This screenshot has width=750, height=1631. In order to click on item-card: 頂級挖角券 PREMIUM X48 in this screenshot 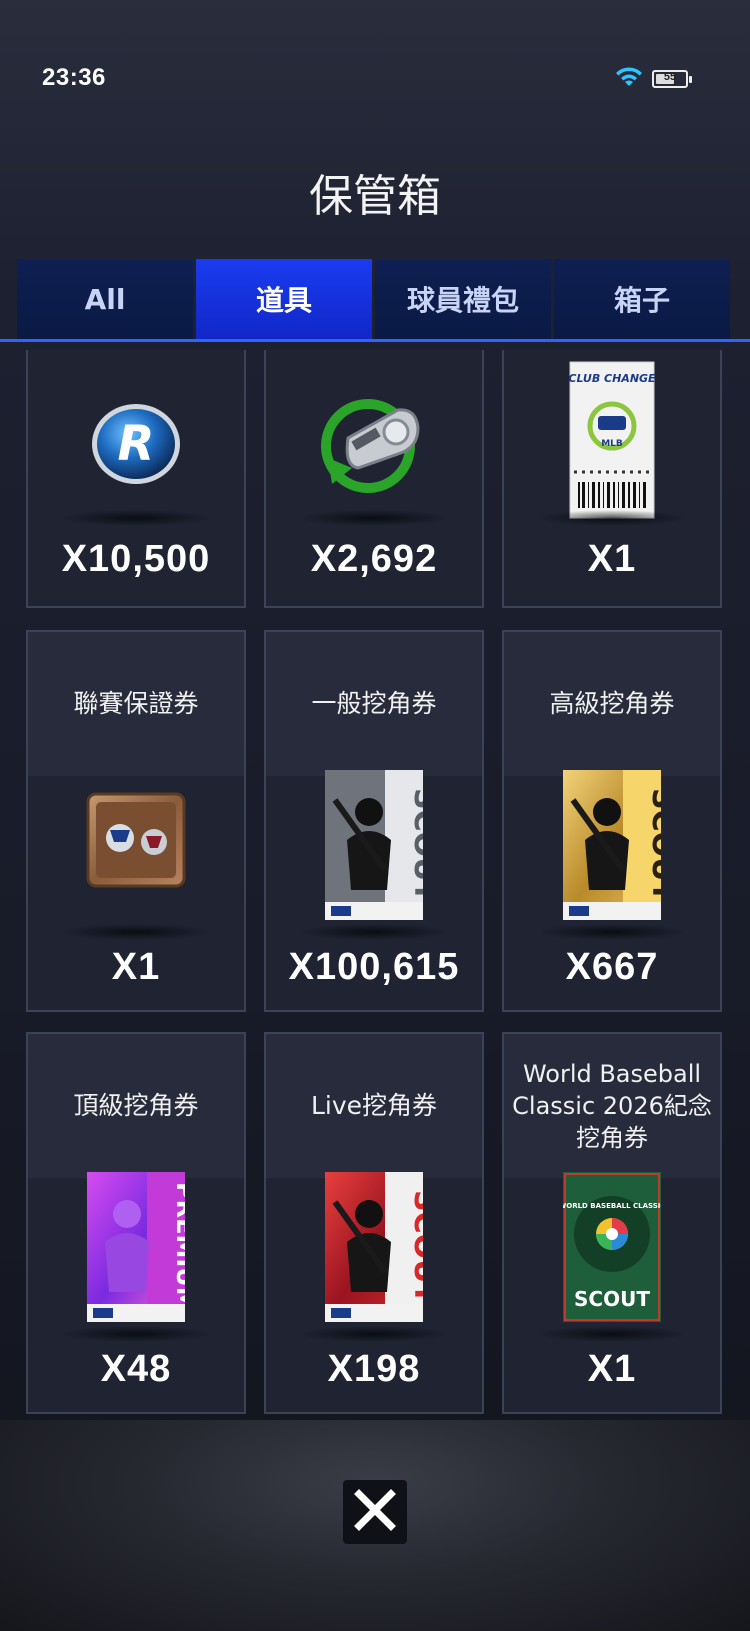, I will do `click(136, 1223)`.